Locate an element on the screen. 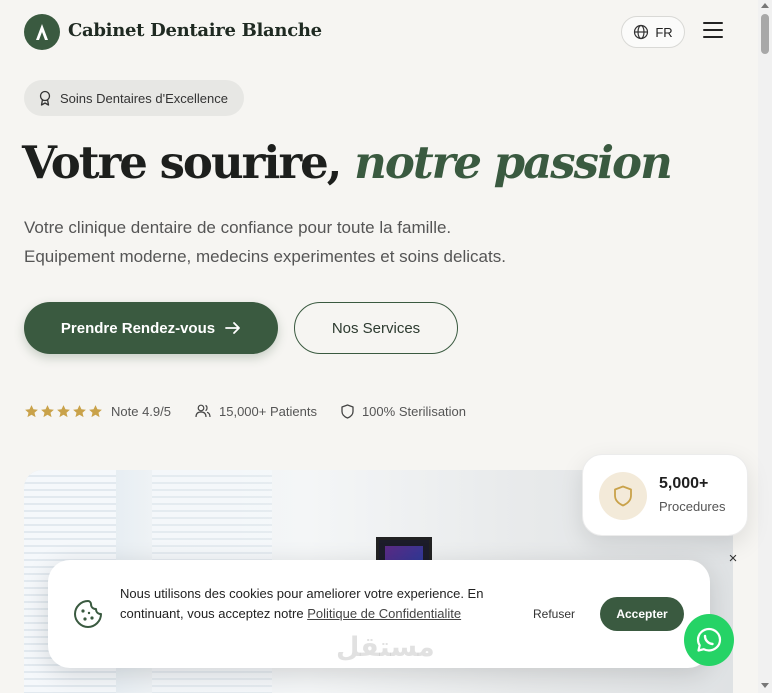  arrow-right-icon is located at coordinates (233, 328).